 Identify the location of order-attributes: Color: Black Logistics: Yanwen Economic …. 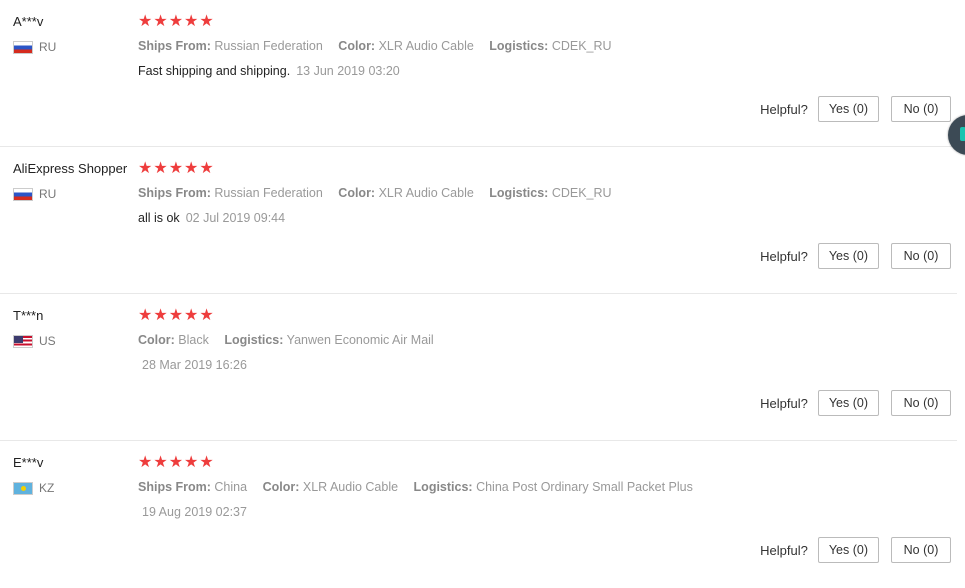
(292, 340).